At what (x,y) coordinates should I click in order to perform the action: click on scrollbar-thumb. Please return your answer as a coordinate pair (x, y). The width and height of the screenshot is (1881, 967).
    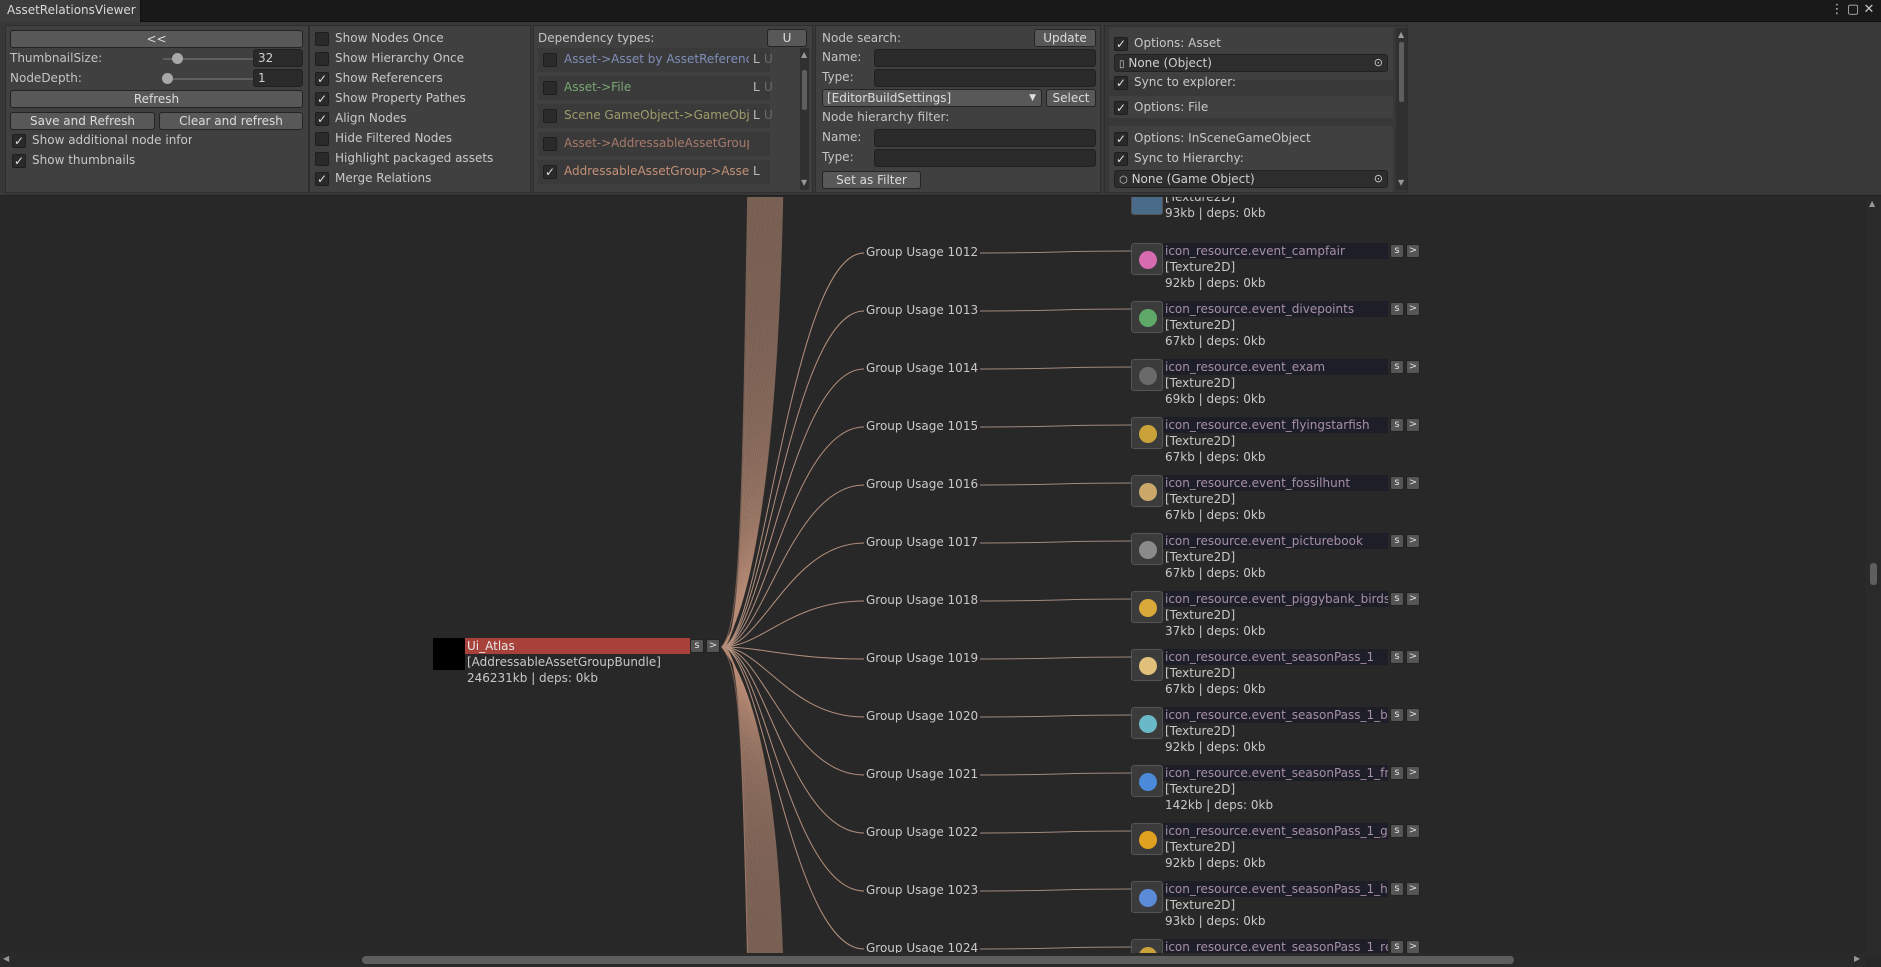
    Looking at the image, I should click on (804, 90).